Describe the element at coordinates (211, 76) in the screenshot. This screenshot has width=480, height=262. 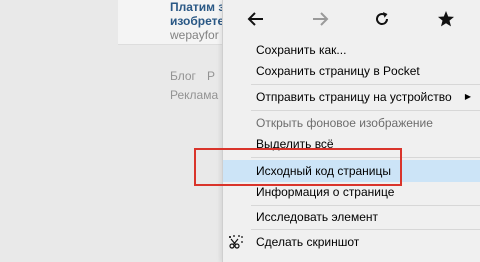
I see `footer-link-fragment: Р` at that location.